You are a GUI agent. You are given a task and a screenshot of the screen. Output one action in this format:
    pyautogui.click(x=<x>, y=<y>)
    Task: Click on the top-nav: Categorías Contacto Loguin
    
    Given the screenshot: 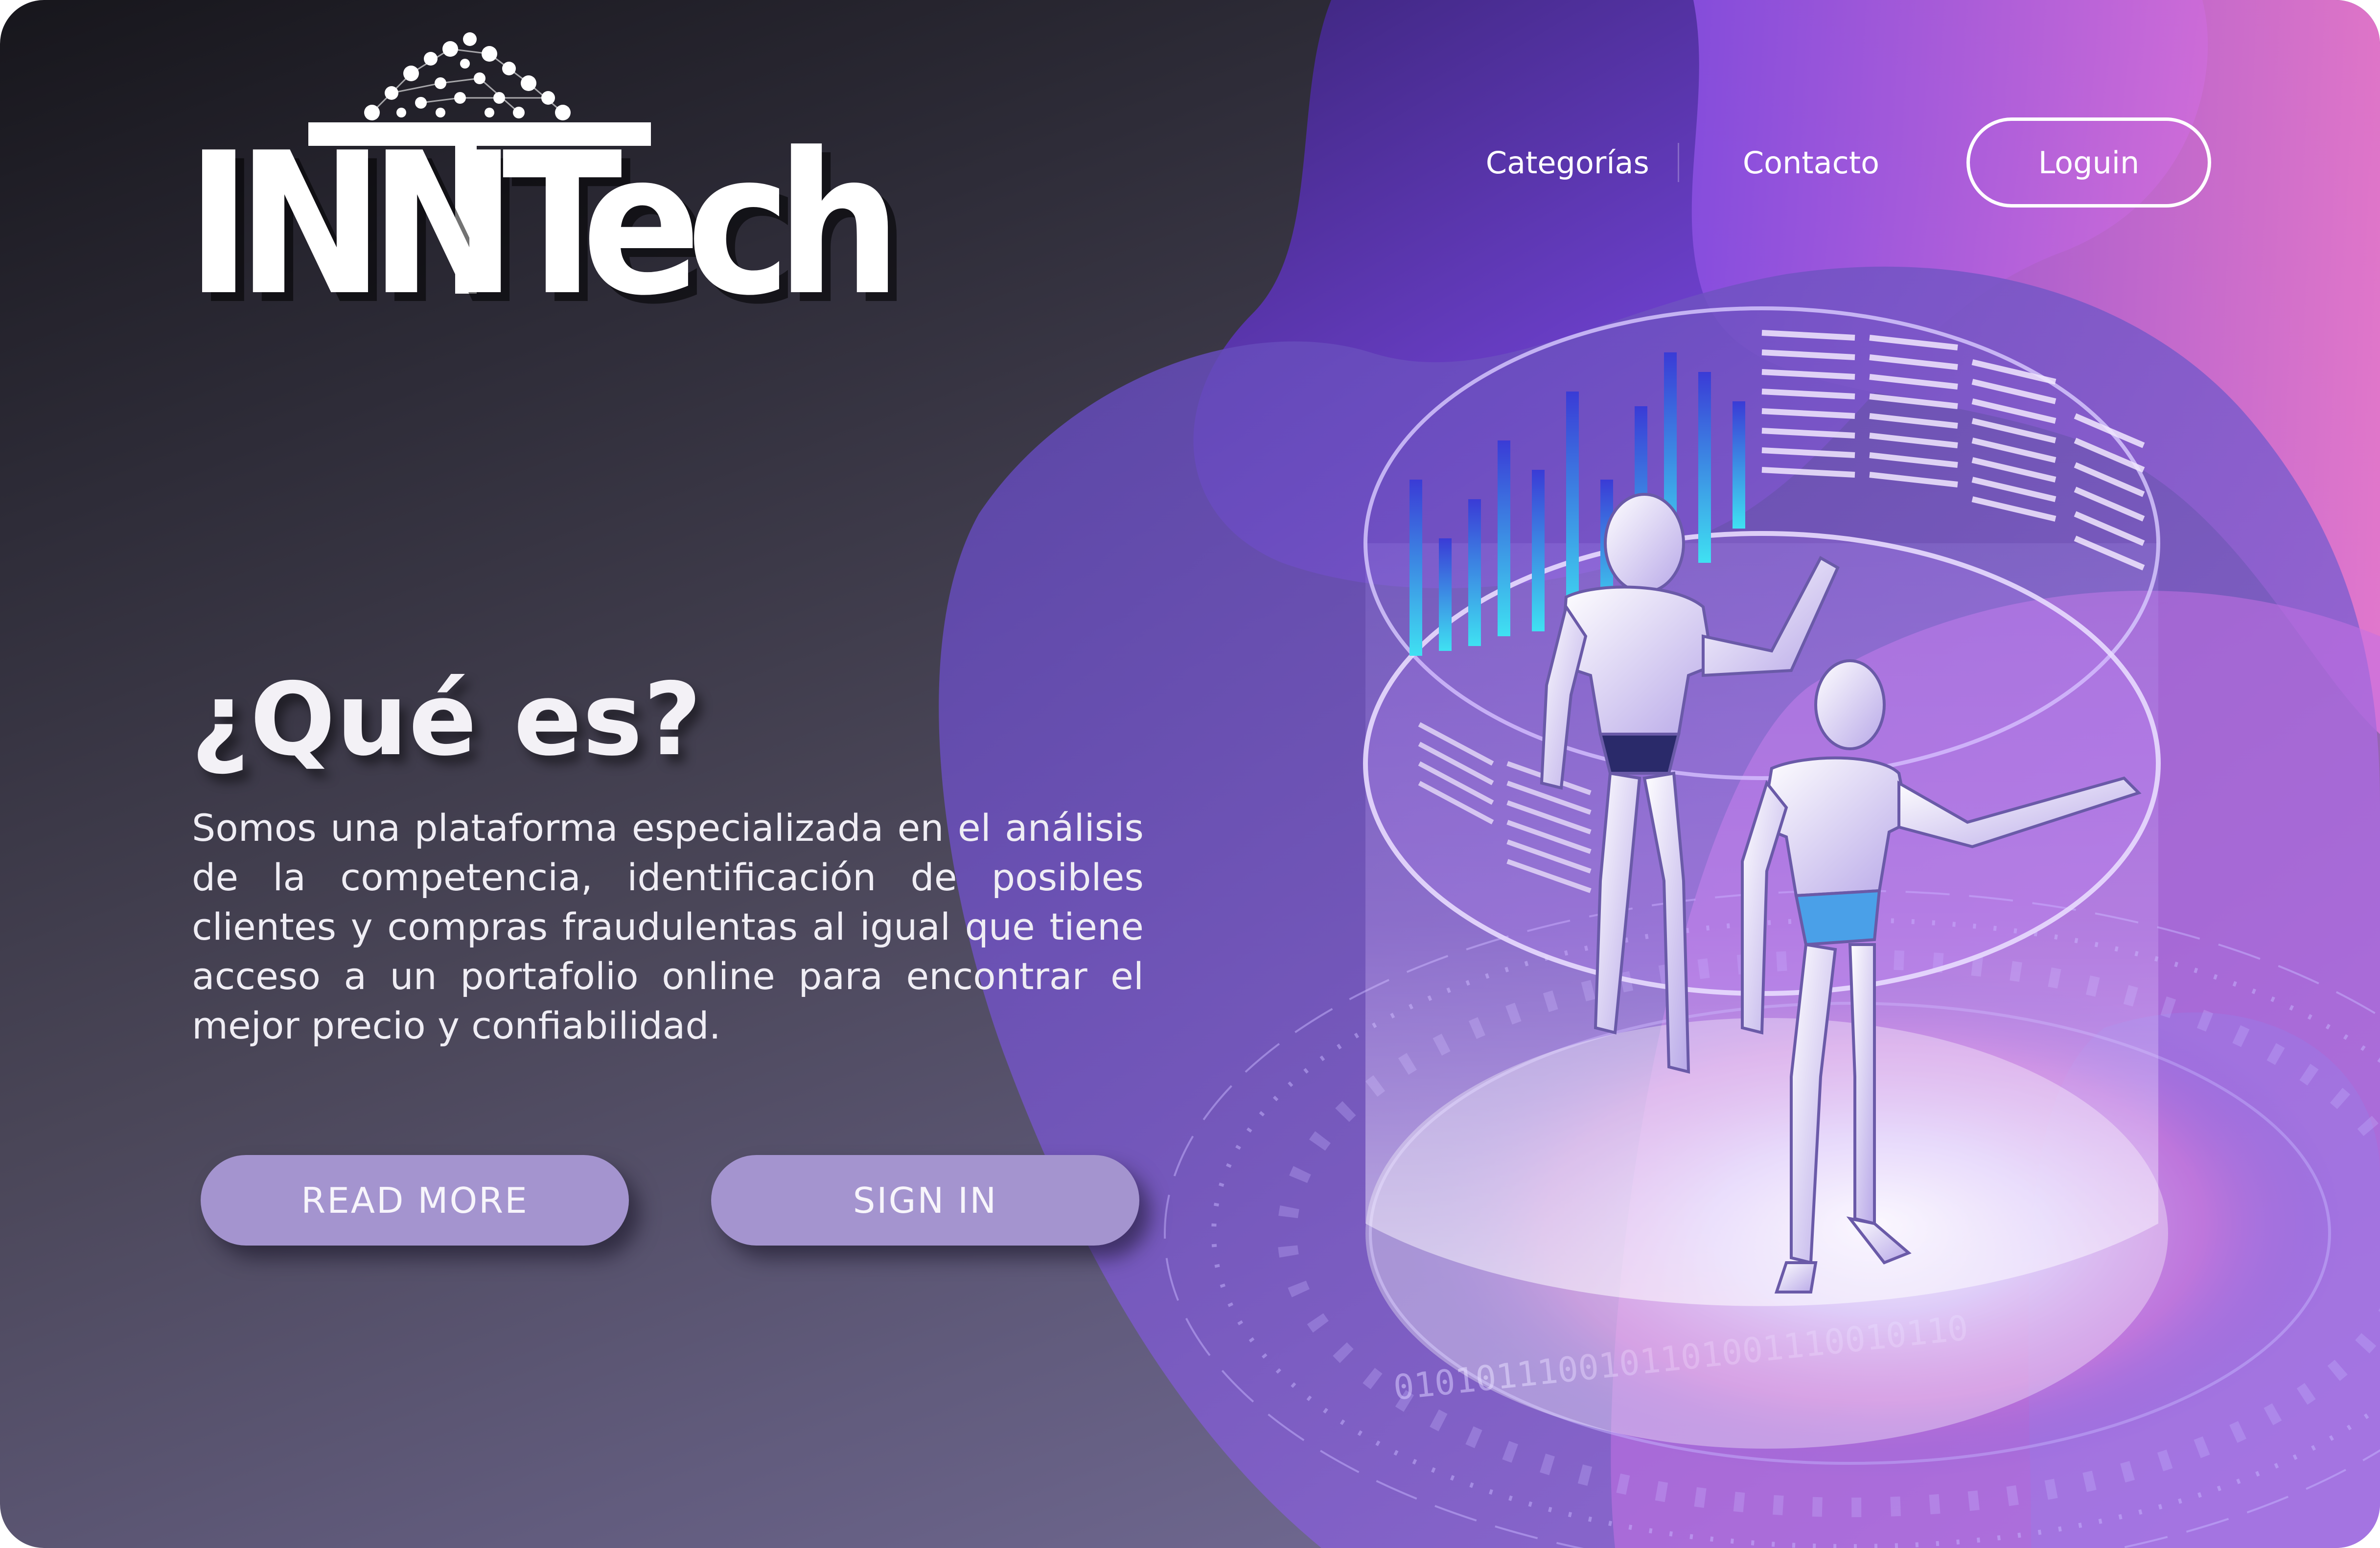 What is the action you would take?
    pyautogui.click(x=1848, y=162)
    